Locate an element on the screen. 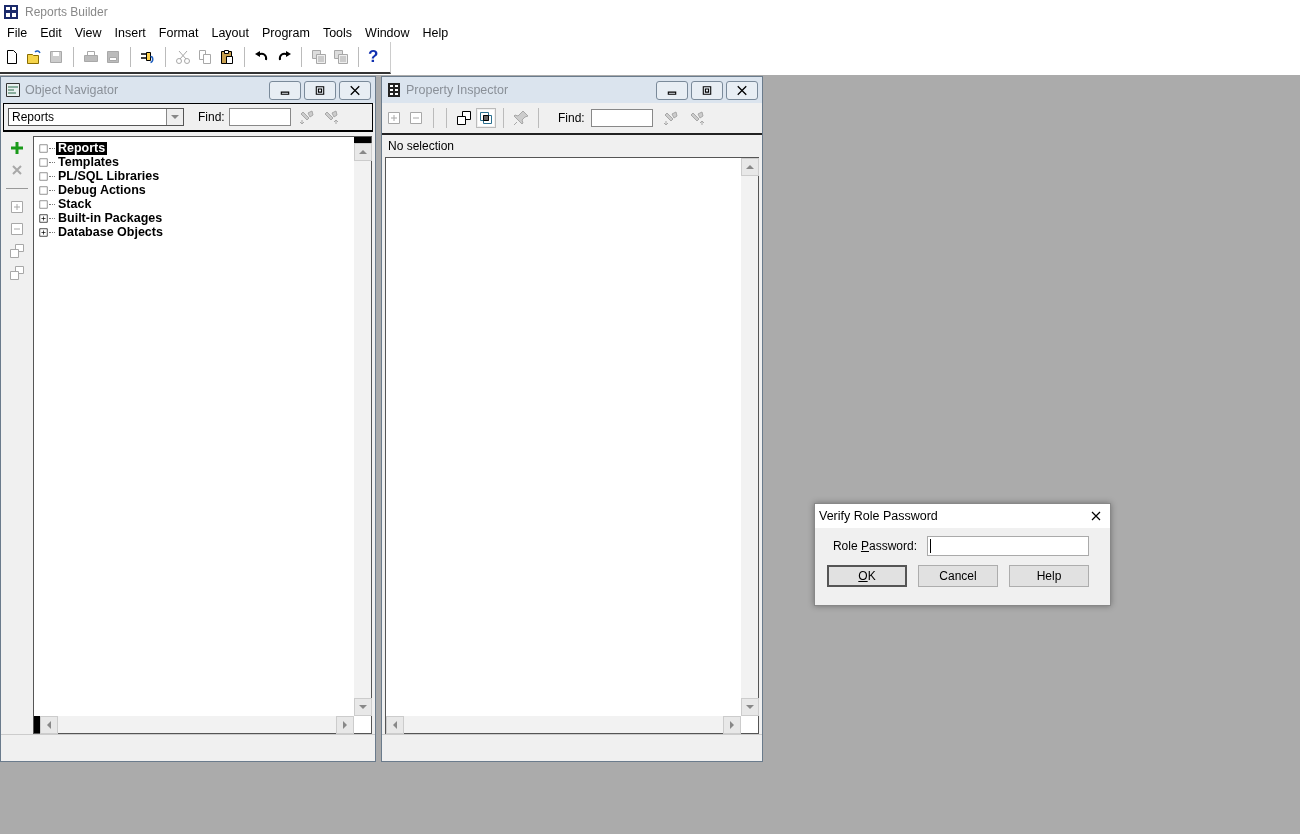 The width and height of the screenshot is (1300, 834). menu-item: Insert is located at coordinates (129, 32).